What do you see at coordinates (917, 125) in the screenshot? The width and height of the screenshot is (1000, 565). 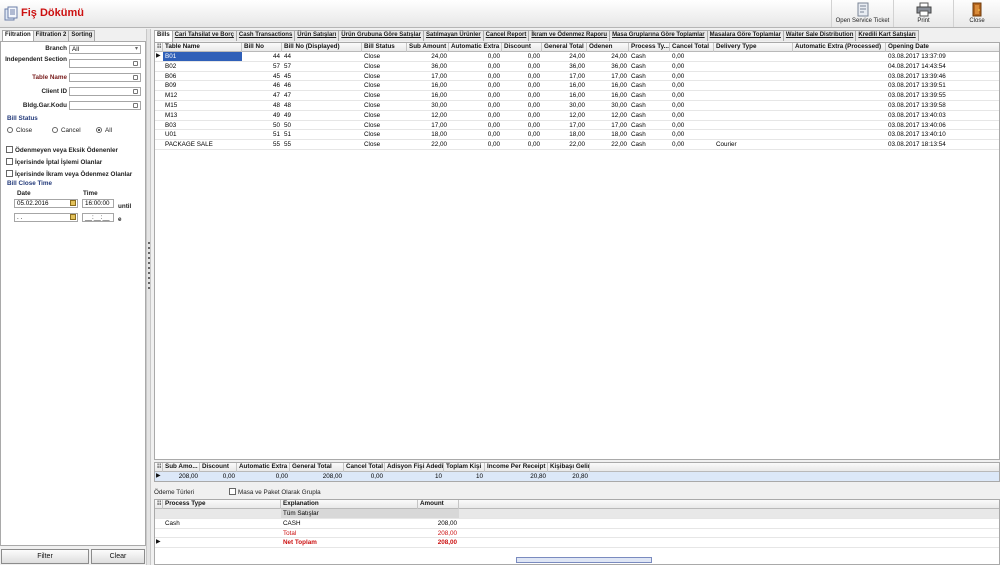 I see `table-cell: 03.08.2017 13:40:06` at bounding box center [917, 125].